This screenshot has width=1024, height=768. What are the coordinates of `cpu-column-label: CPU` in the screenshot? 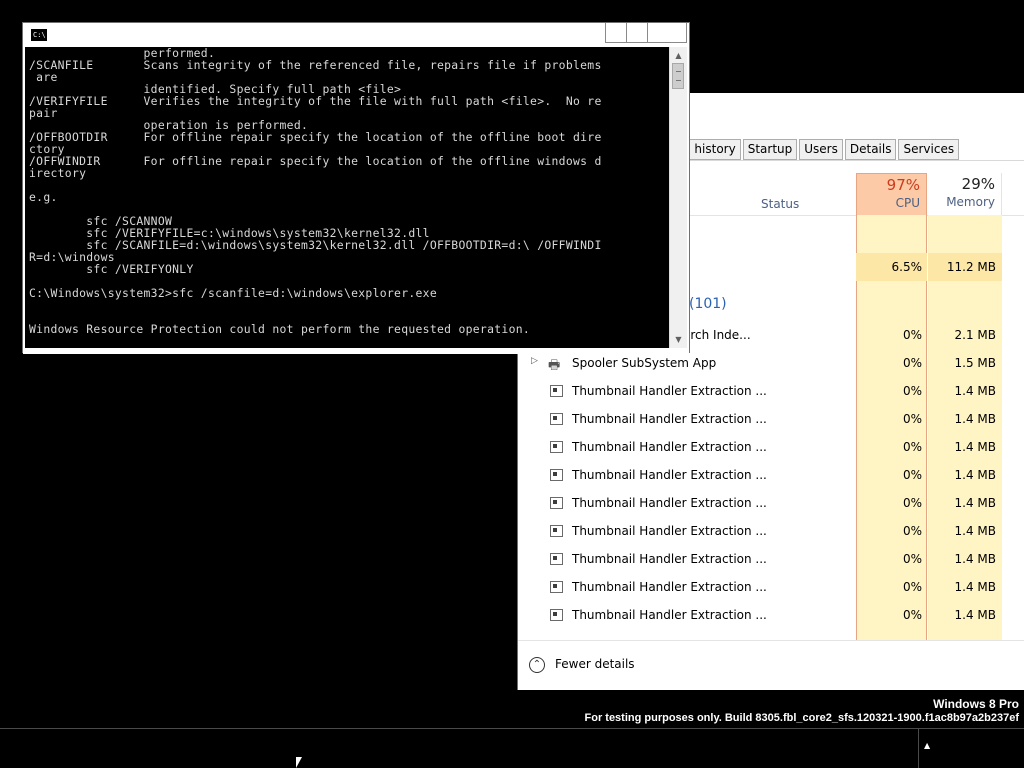 It's located at (907, 203).